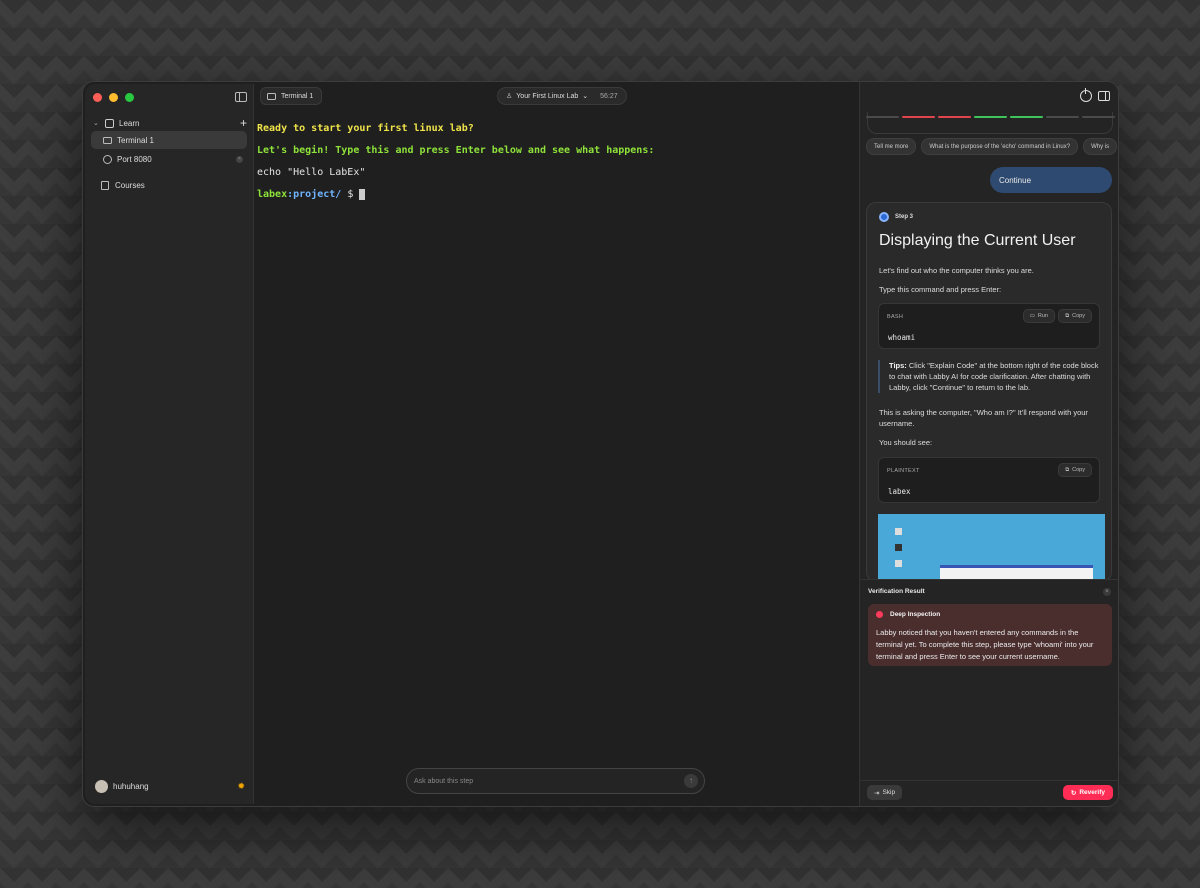 The height and width of the screenshot is (888, 1200). I want to click on run-icon: ▭, so click(1032, 316).